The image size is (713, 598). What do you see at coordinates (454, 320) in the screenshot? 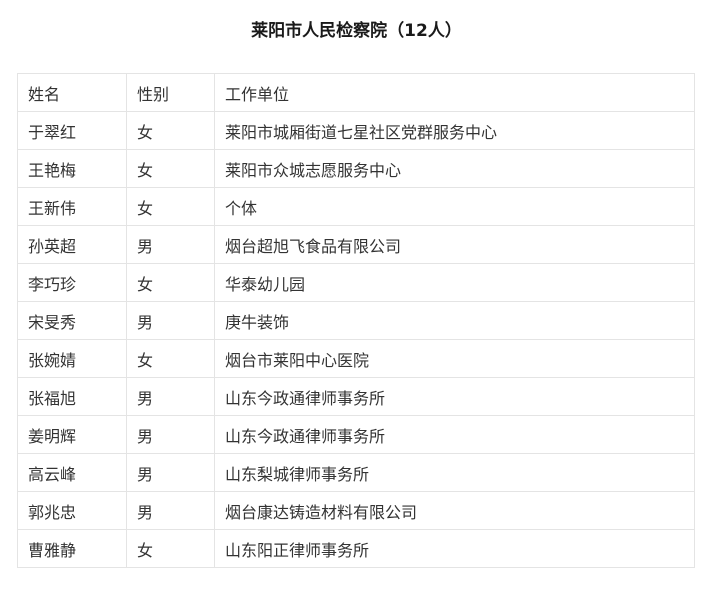
I see `cell-workplace: 庚牛装饰` at bounding box center [454, 320].